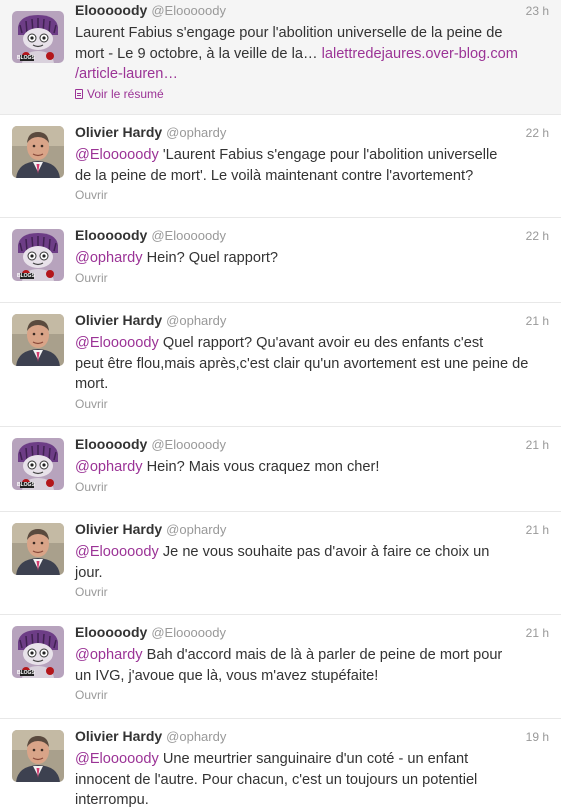  I want to click on tweet-text-line: jour., so click(89, 572).